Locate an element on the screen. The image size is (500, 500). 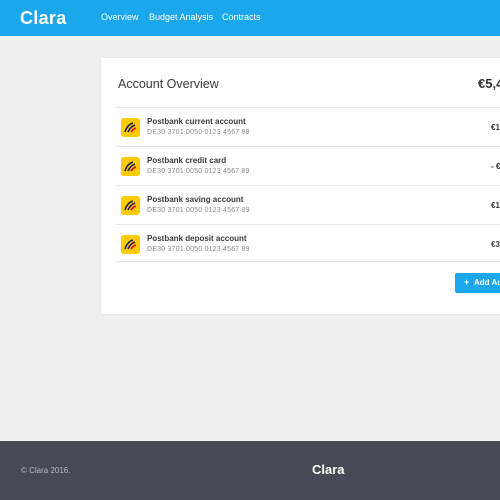
add-account-button: + Add Ac is located at coordinates (477, 283).